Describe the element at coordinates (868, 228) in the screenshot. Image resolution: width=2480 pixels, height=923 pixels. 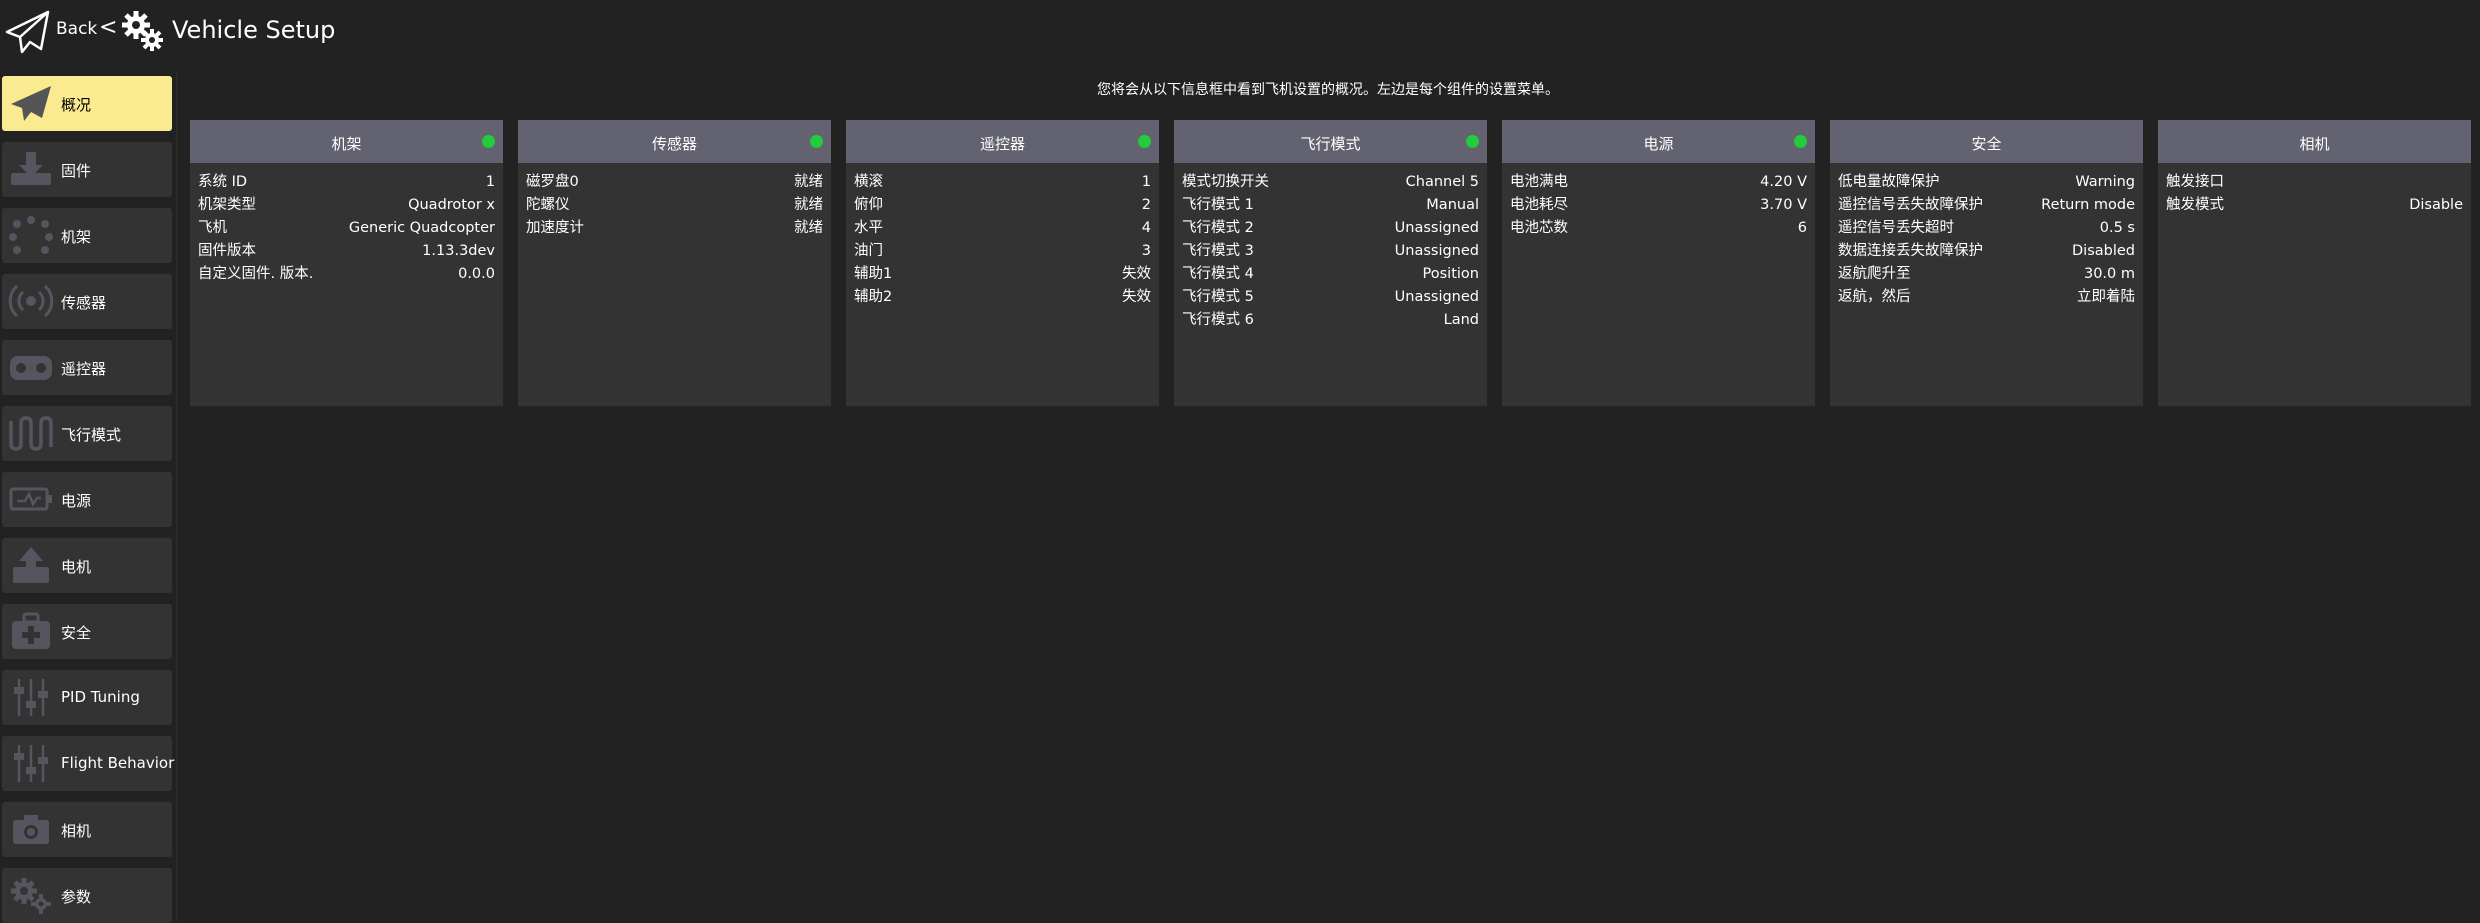
I see `row-label: 水平` at that location.